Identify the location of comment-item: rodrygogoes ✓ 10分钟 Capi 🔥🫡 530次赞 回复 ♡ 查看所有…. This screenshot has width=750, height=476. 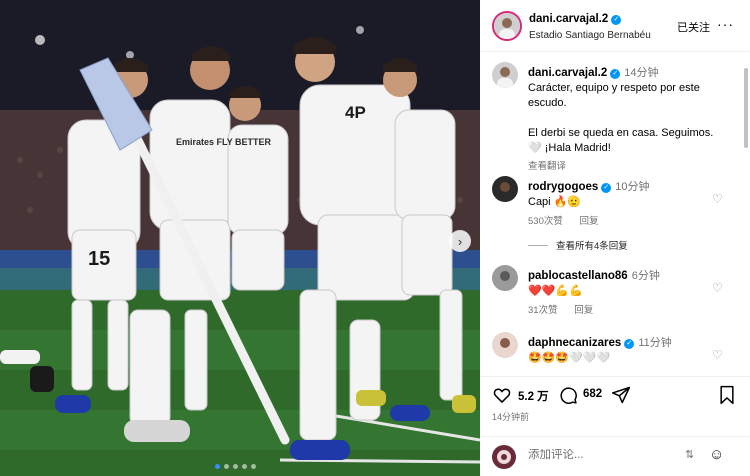
(611, 221).